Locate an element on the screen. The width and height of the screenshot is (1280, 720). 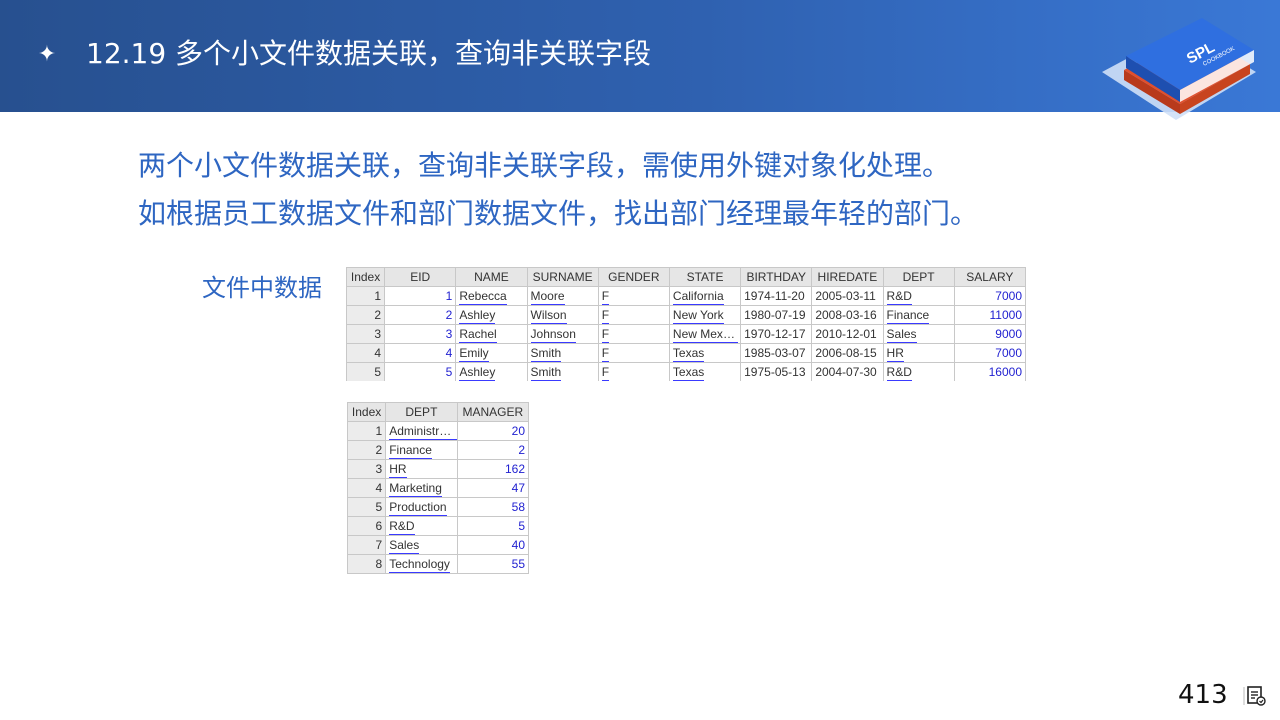
cell-surname: Johnson is located at coordinates (562, 334).